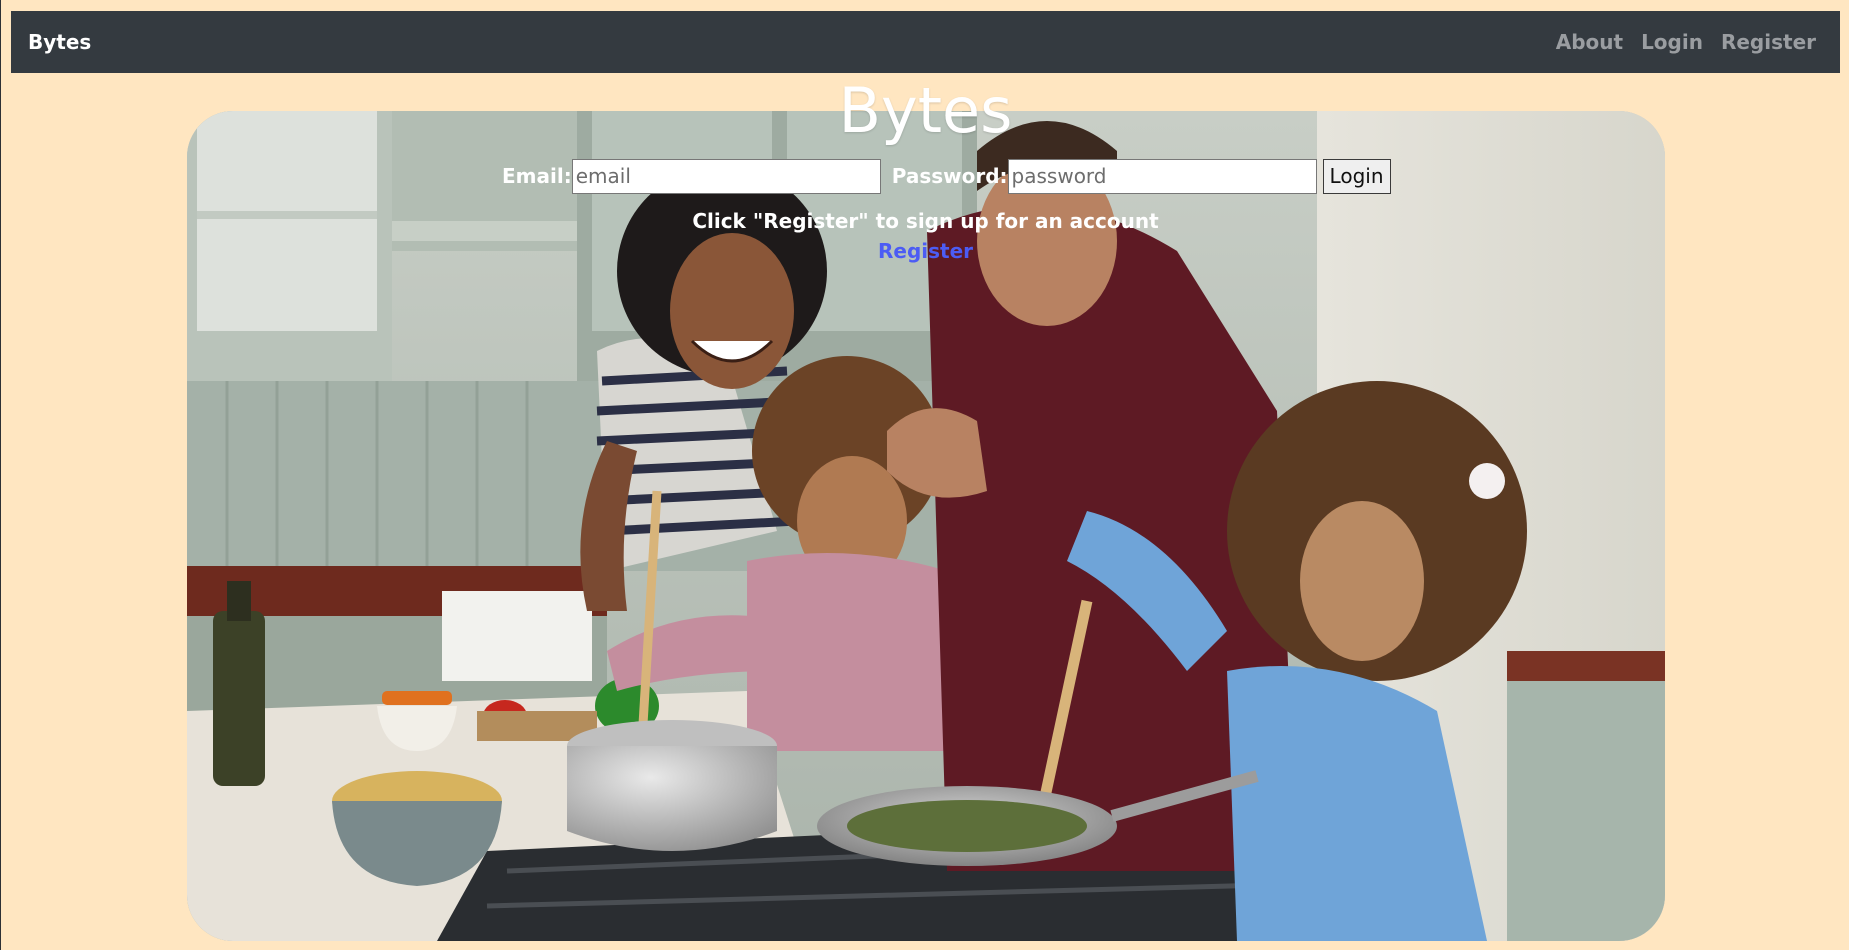 This screenshot has width=1849, height=950. I want to click on nav-link-about: About, so click(1589, 42).